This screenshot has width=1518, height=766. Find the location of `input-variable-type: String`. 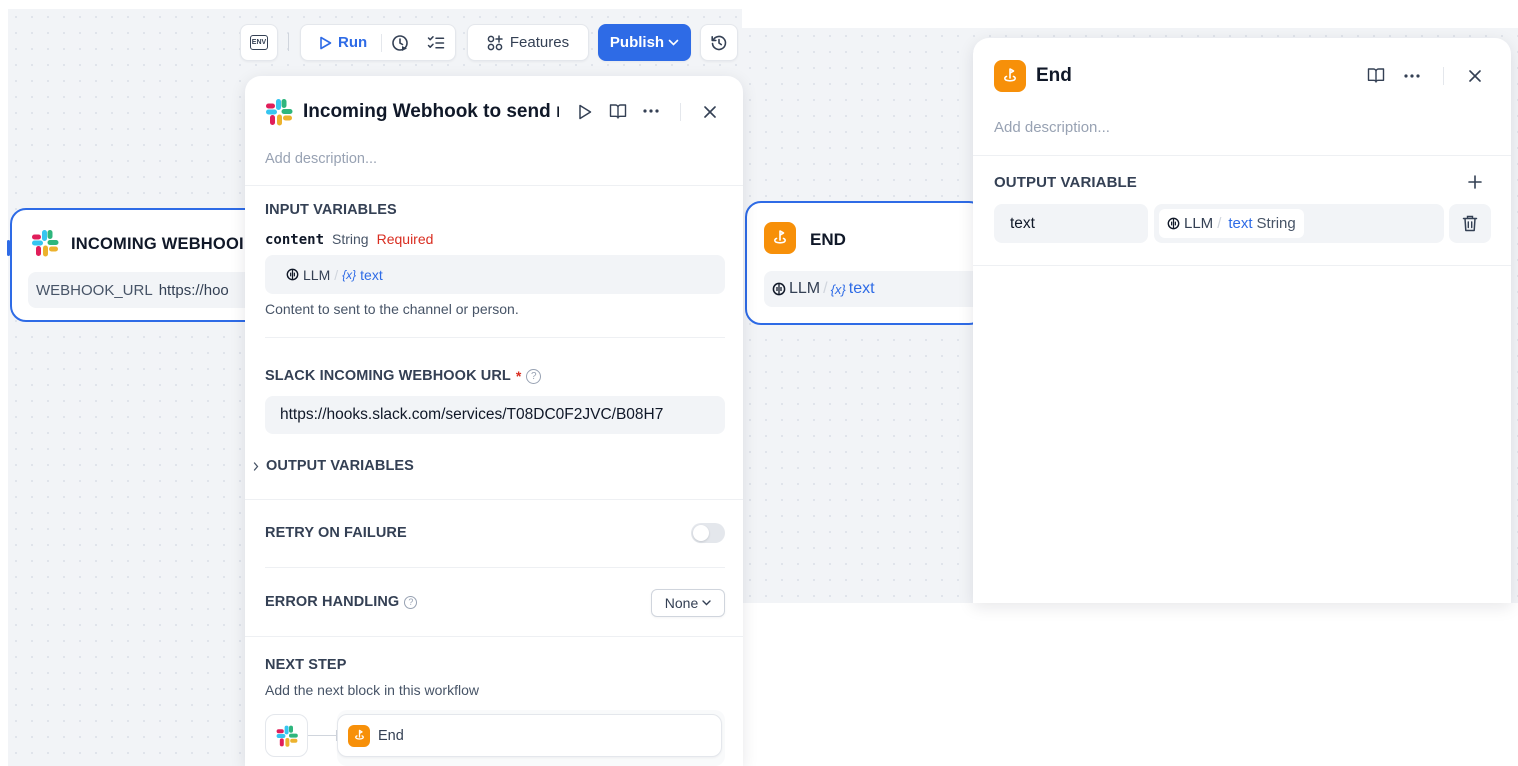

input-variable-type: String is located at coordinates (350, 239).